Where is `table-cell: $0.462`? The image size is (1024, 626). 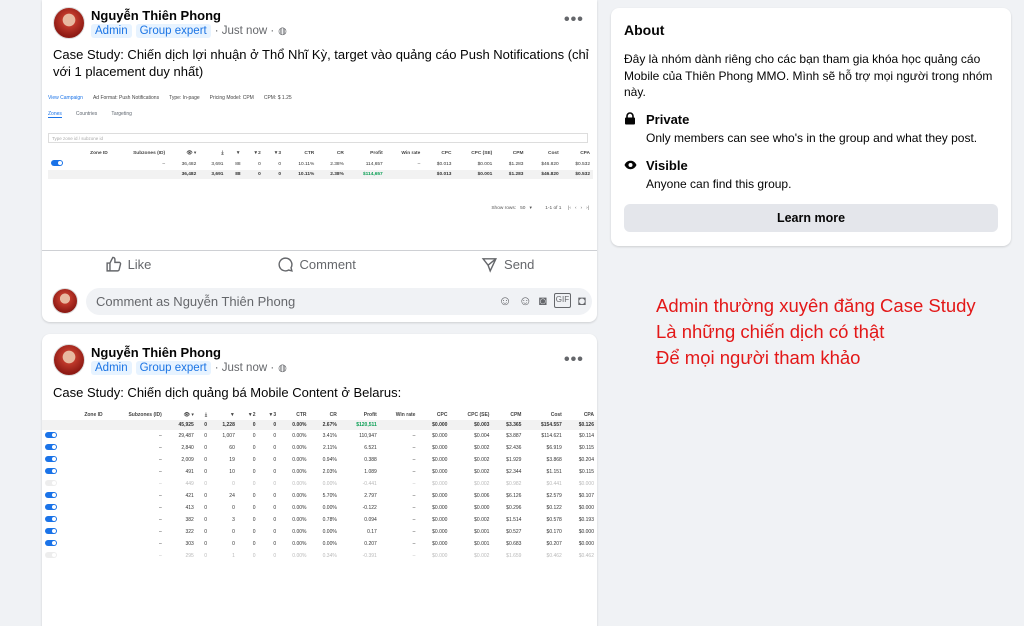
table-cell: $0.462 is located at coordinates (586, 556).